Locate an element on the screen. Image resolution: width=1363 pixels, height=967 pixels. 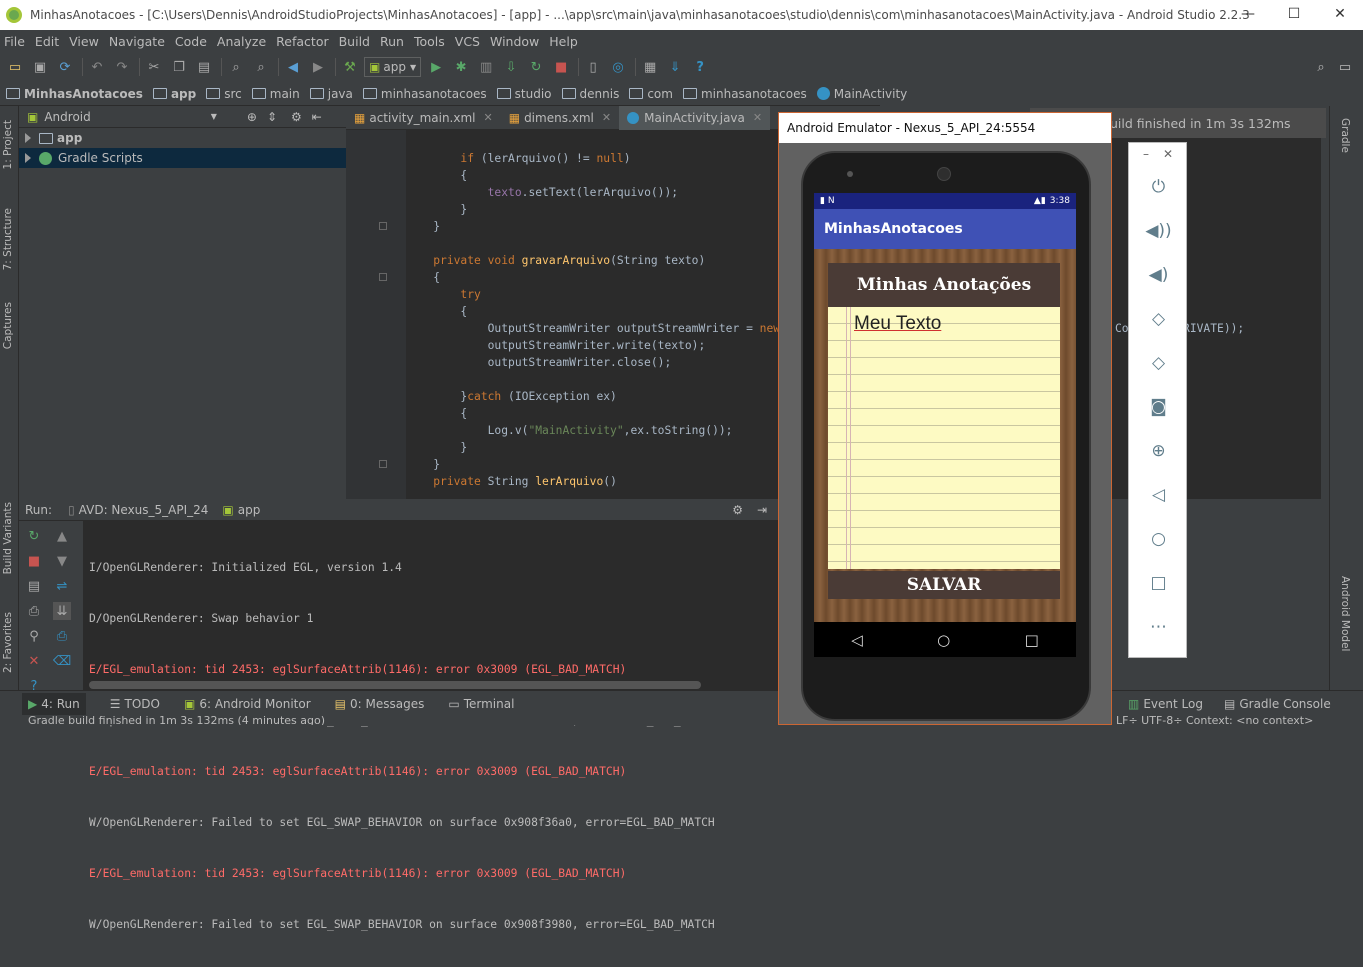
avd-manager-icon: ▯ is located at coordinates (593, 67).